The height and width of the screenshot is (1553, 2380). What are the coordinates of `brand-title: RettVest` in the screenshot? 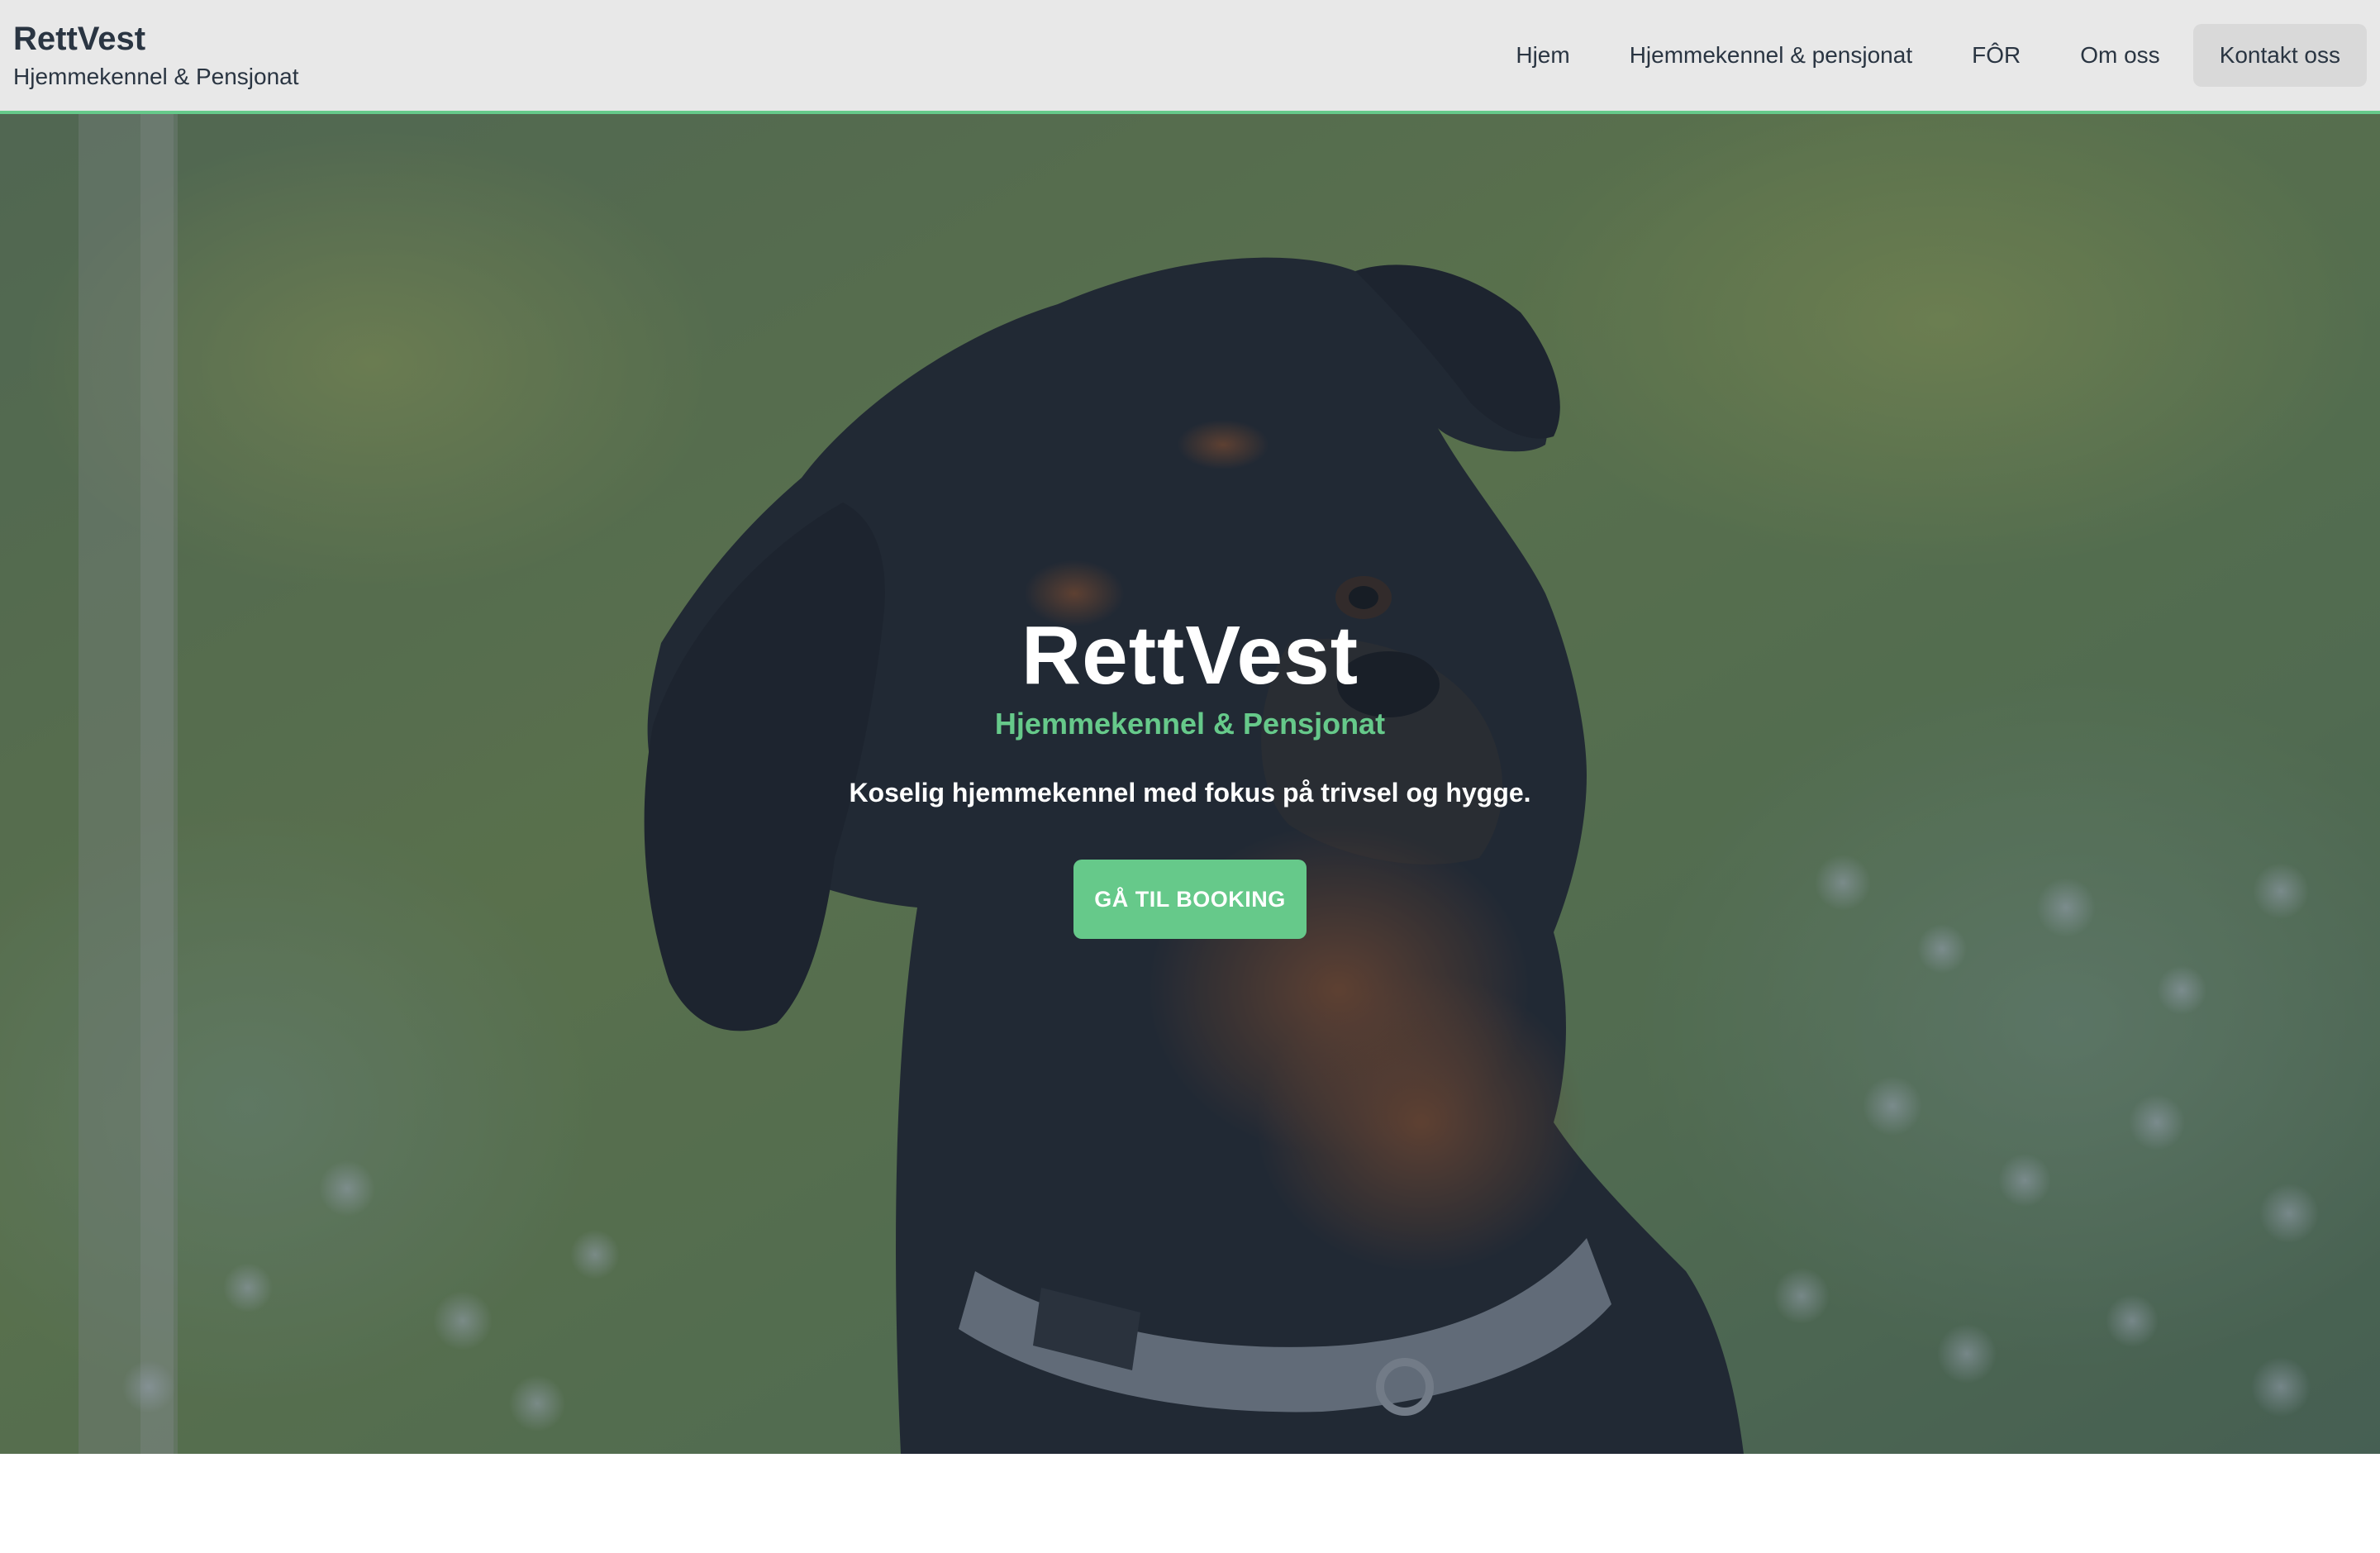 It's located at (156, 39).